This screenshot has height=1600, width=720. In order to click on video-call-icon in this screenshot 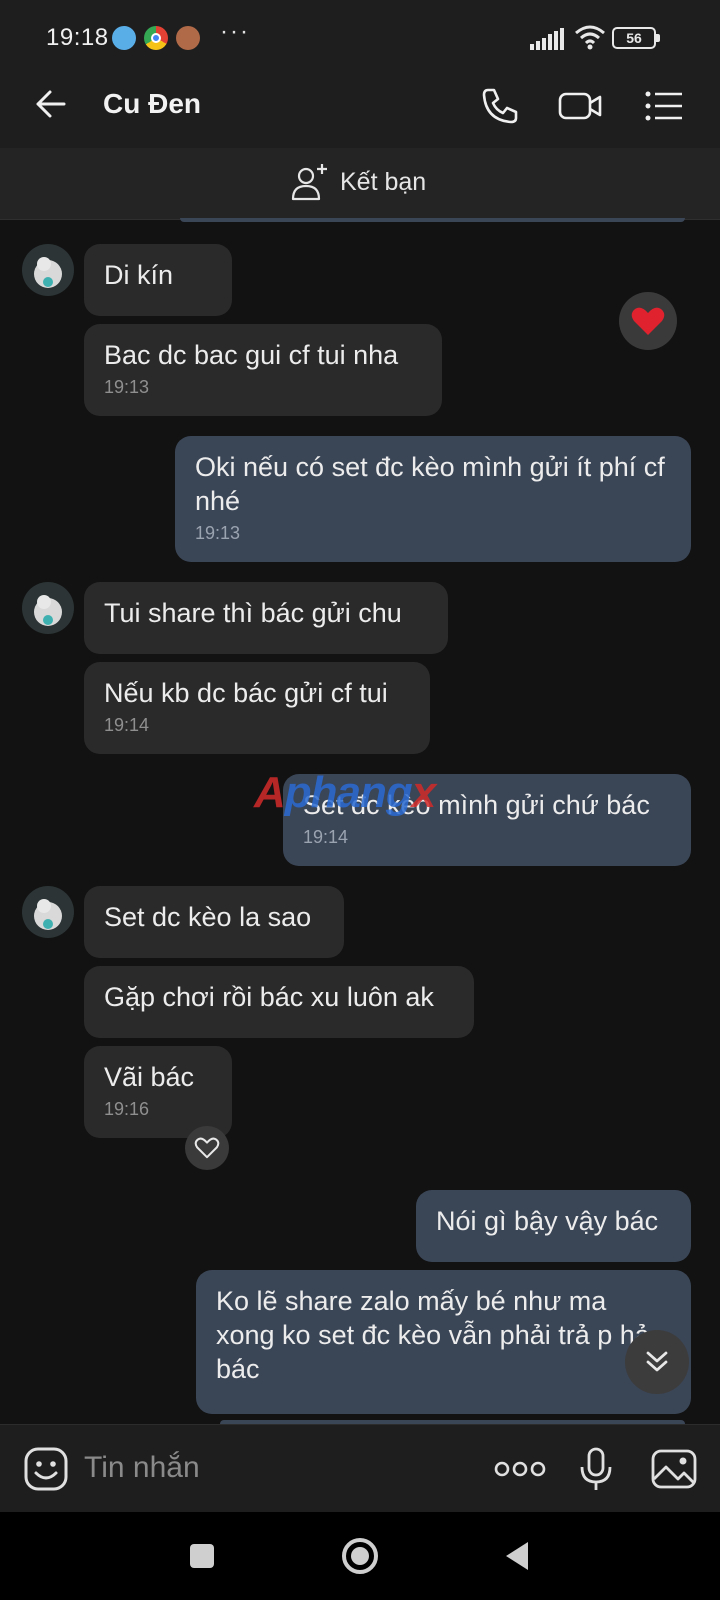, I will do `click(580, 106)`.